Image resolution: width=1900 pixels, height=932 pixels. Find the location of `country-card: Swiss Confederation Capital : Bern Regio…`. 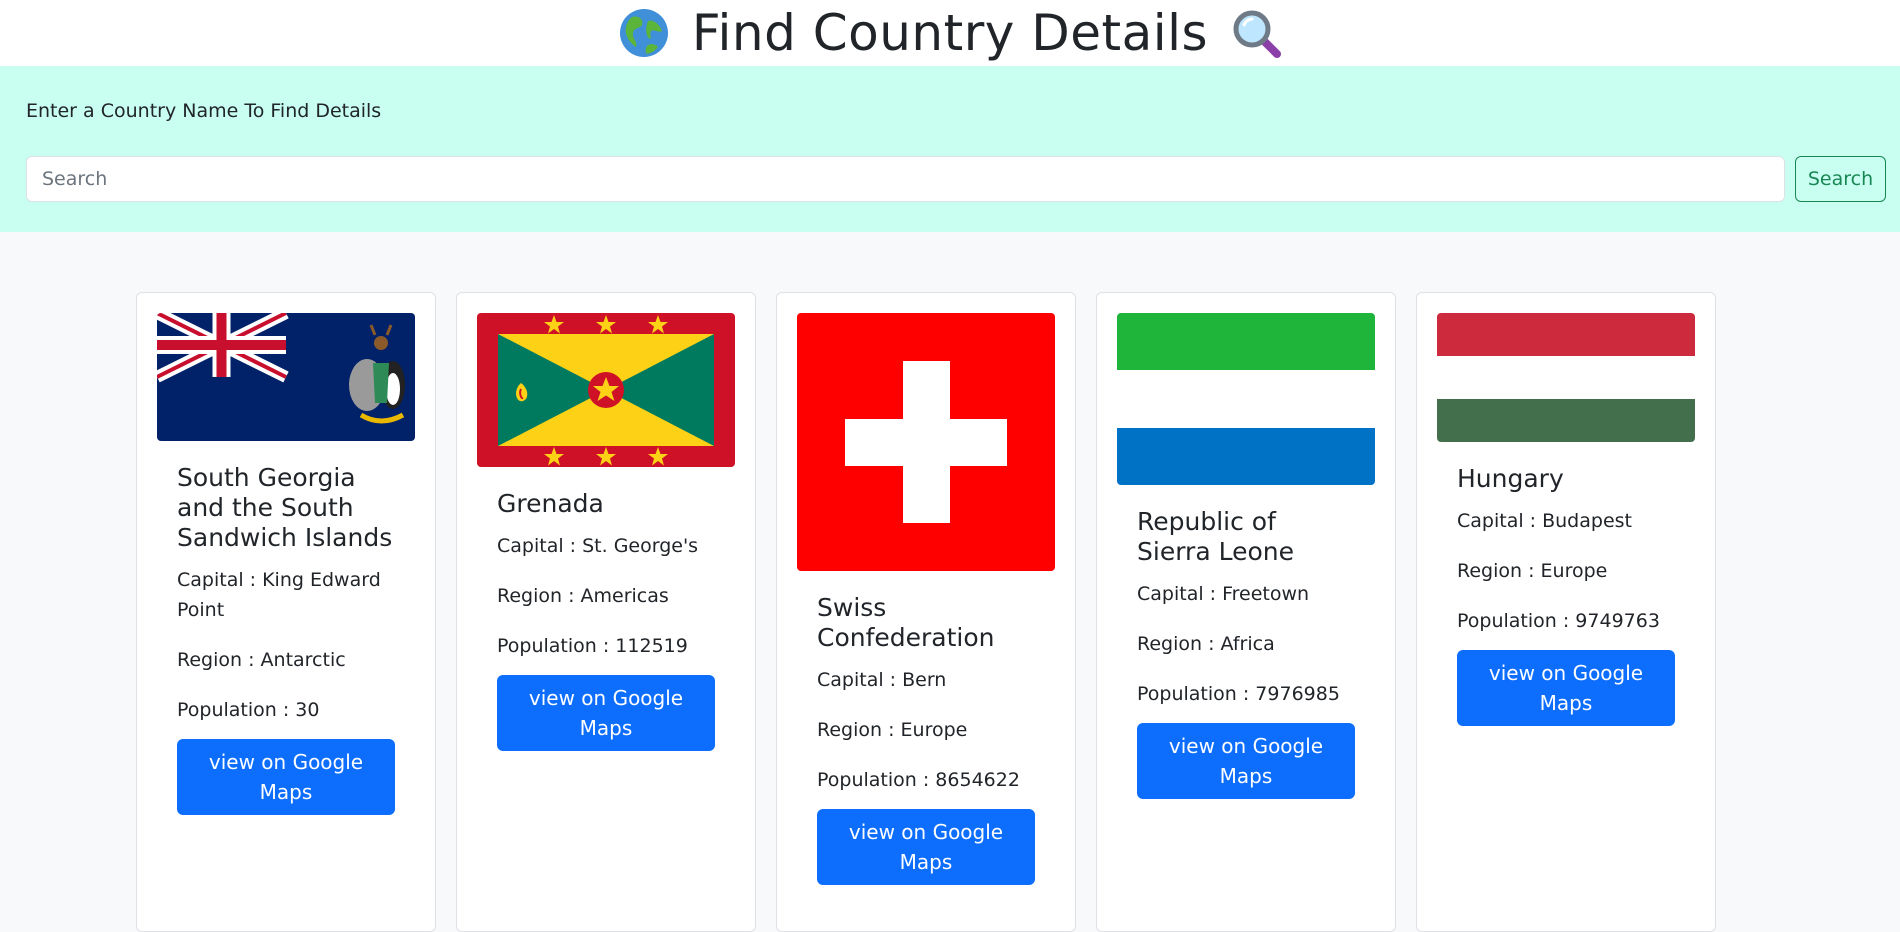

country-card: Swiss Confederation Capital : Bern Regio… is located at coordinates (926, 612).